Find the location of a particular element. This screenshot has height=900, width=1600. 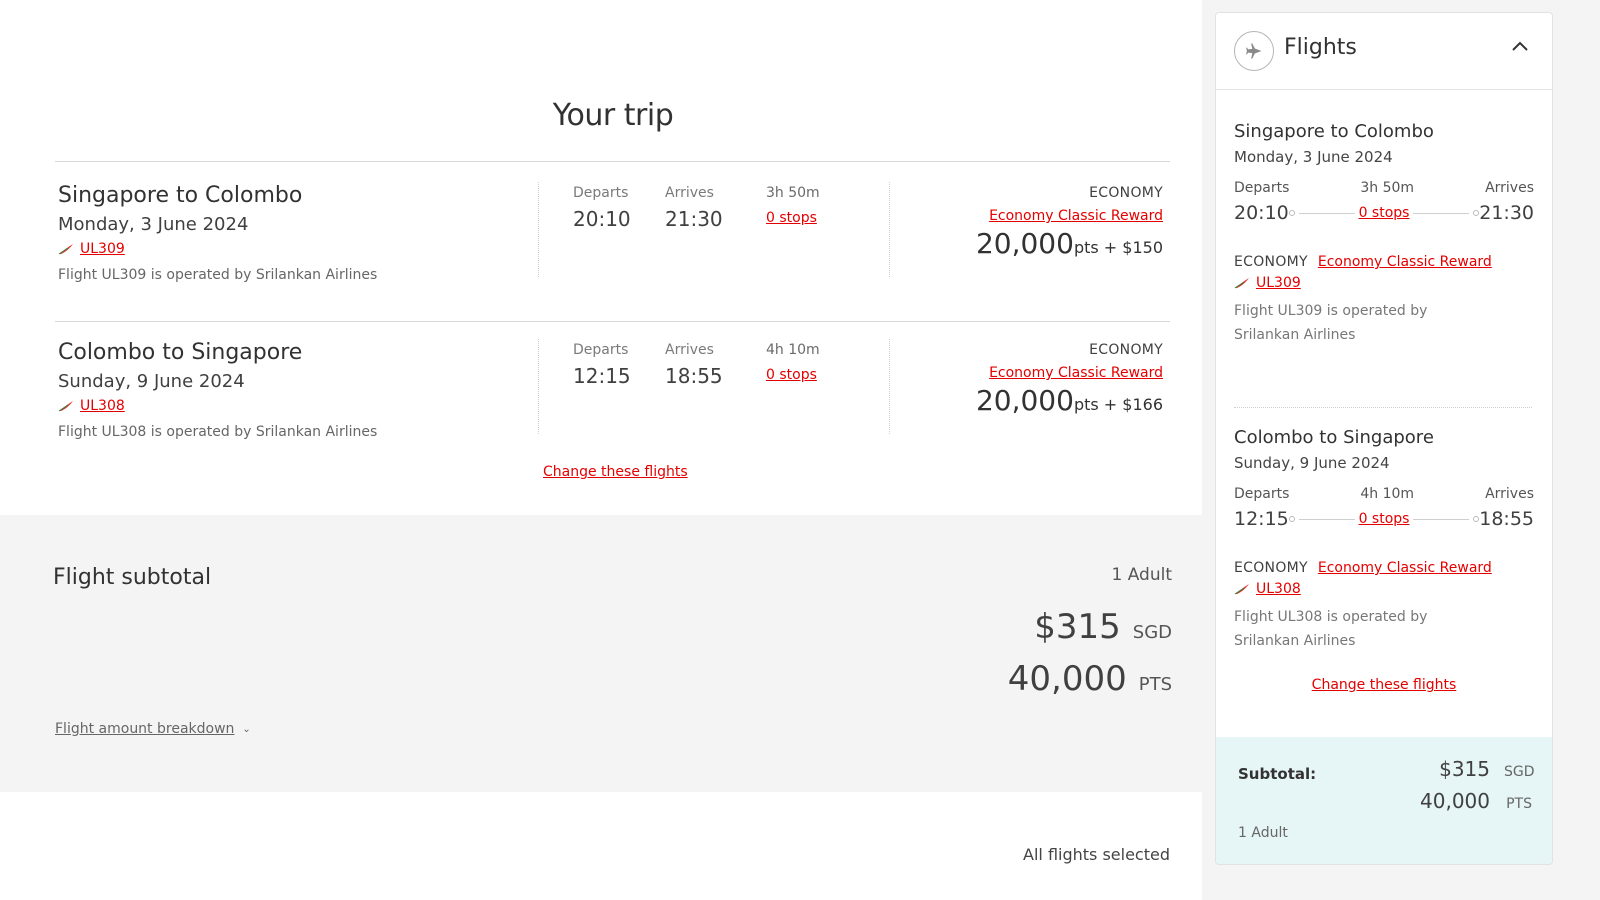

points-cash-suffix: pts + $150 is located at coordinates (1118, 247).